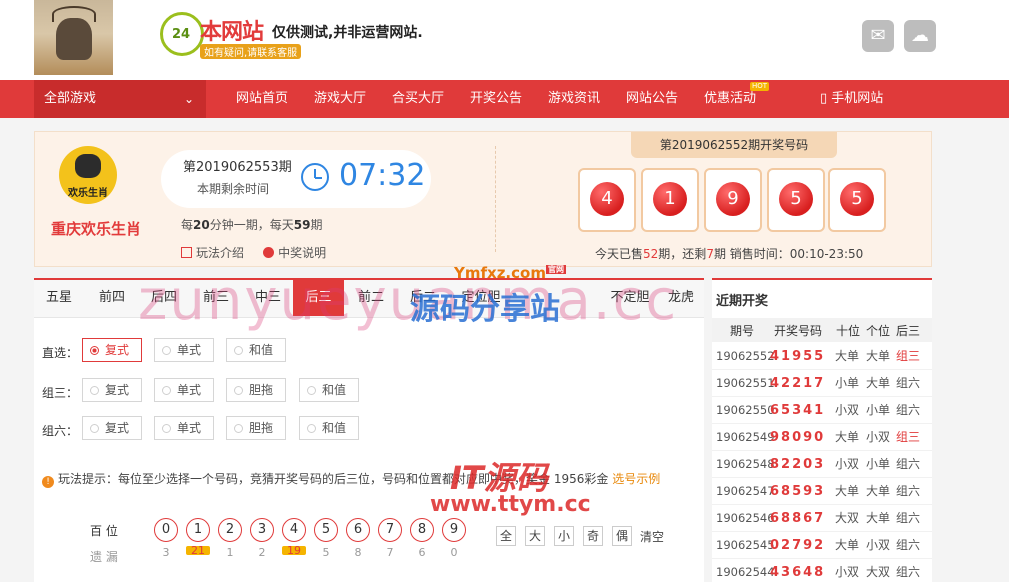 This screenshot has width=1009, height=582. What do you see at coordinates (120, 99) in the screenshot?
I see `all-games-dropdown: 全部游戏 ⌄` at bounding box center [120, 99].